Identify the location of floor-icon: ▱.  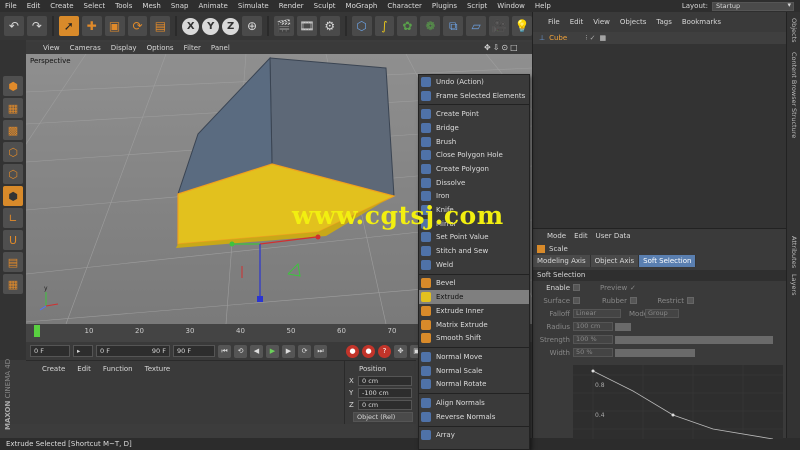
(476, 26).